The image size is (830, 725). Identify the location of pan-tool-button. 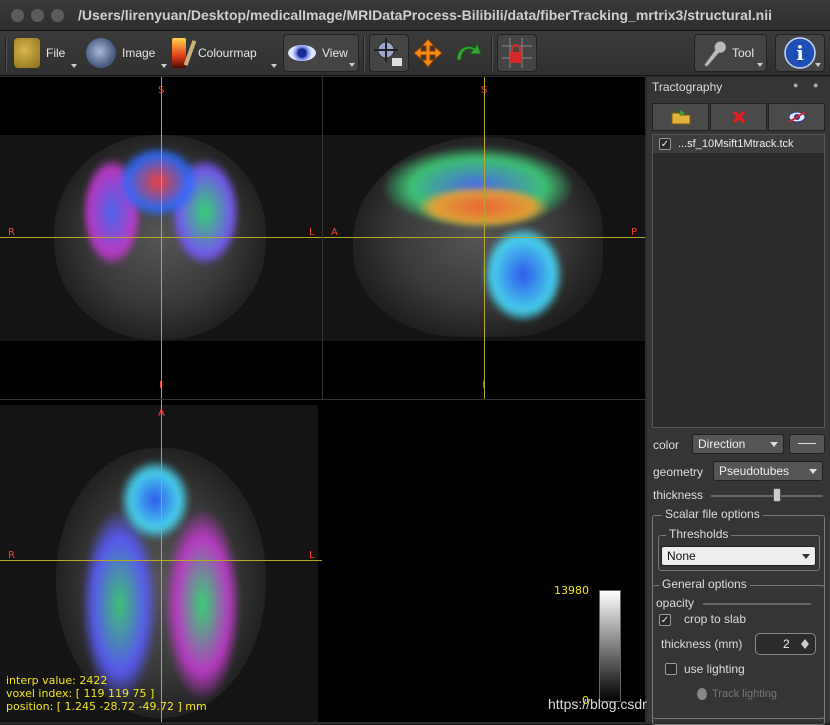
(428, 53).